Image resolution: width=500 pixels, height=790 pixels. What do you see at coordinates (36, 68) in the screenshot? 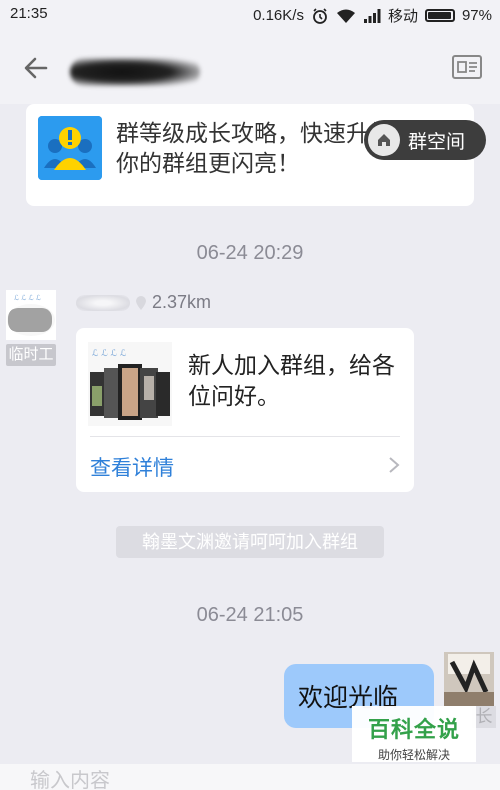
I see `arrow-left-icon` at bounding box center [36, 68].